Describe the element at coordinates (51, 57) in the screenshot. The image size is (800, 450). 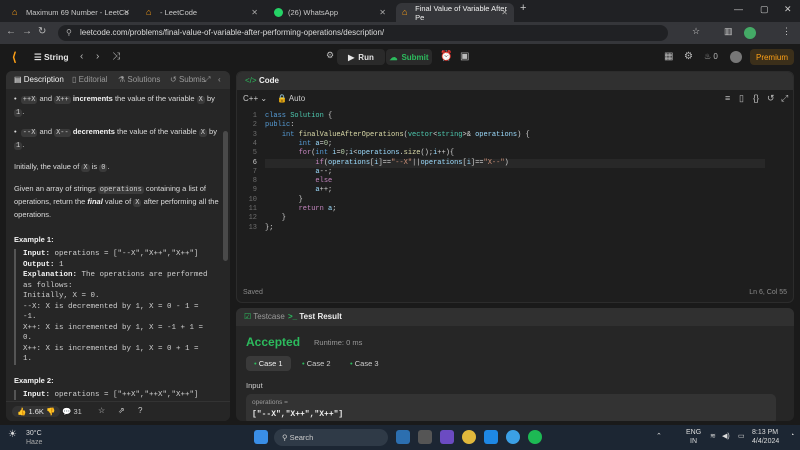
I see `problem-list-button: ☰ String` at that location.